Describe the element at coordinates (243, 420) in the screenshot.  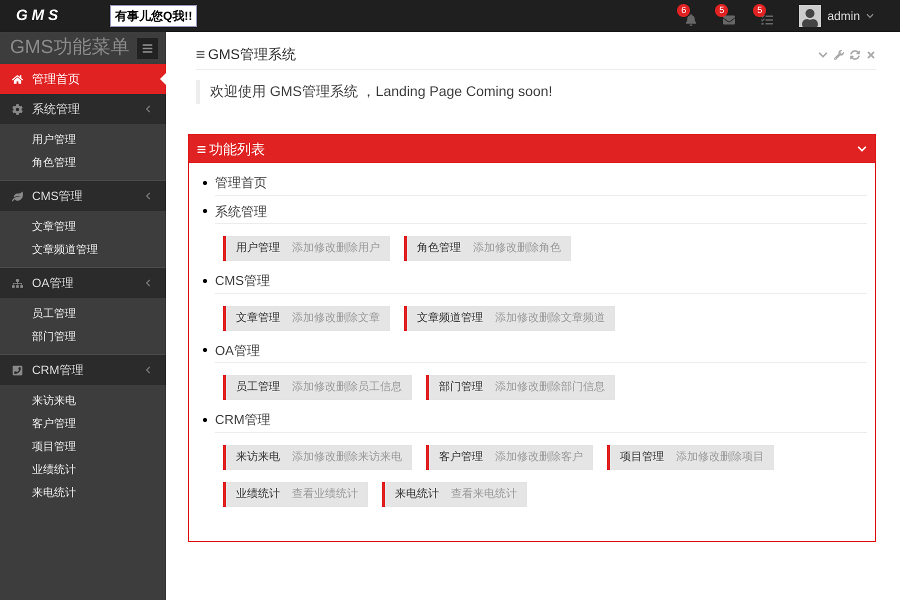
I see `section-title: CRM管理` at that location.